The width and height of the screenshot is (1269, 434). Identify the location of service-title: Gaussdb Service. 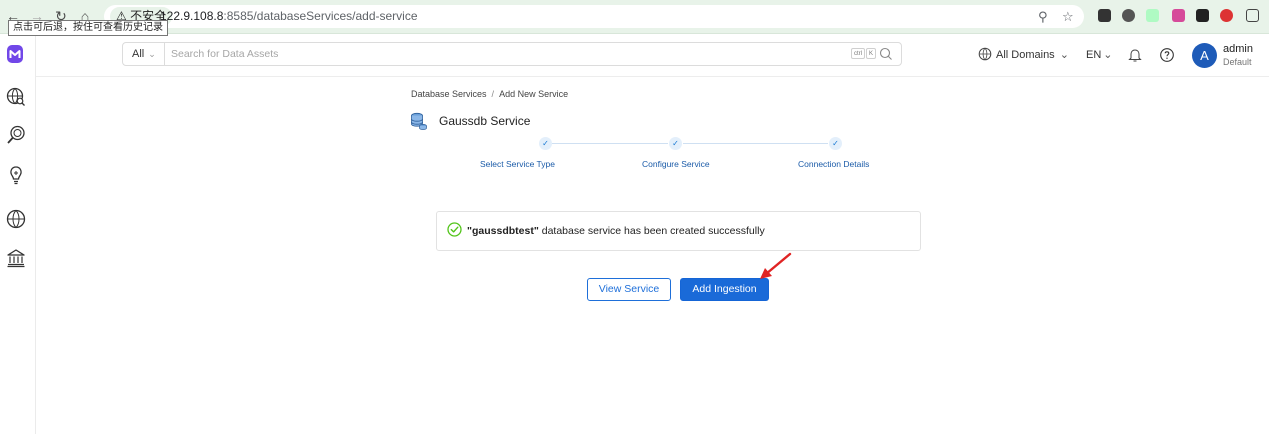
(485, 121).